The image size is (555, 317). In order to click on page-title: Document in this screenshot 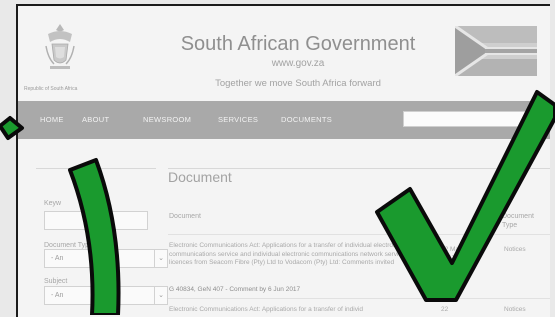, I will do `click(200, 177)`.